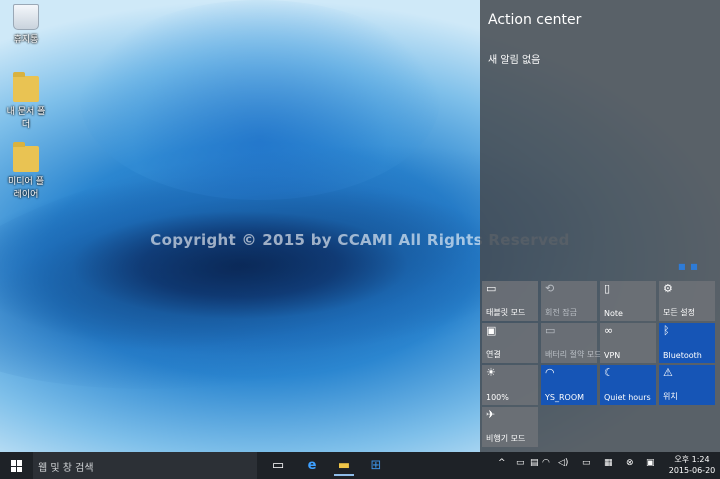 The image size is (720, 479). I want to click on quick-action-tile: ▭ 태블릿 모드, so click(510, 301).